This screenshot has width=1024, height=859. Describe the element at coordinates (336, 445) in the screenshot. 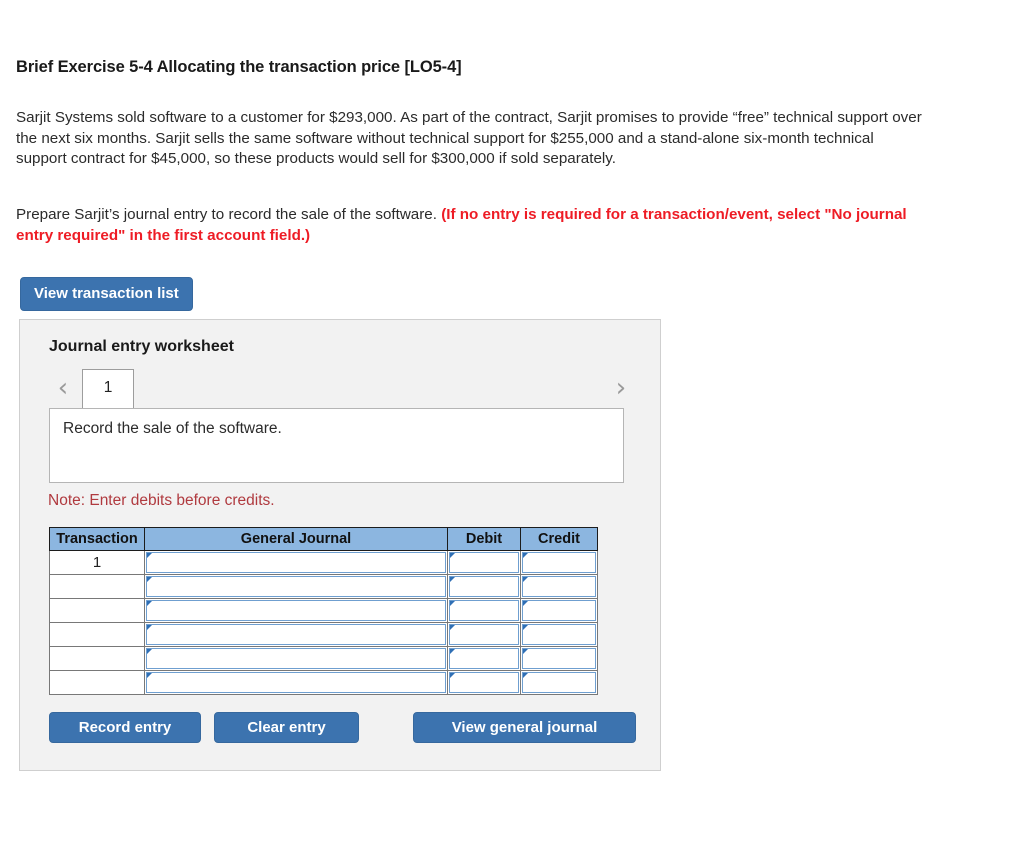

I see `worksheet-description-box: Record the sale of the software.` at that location.